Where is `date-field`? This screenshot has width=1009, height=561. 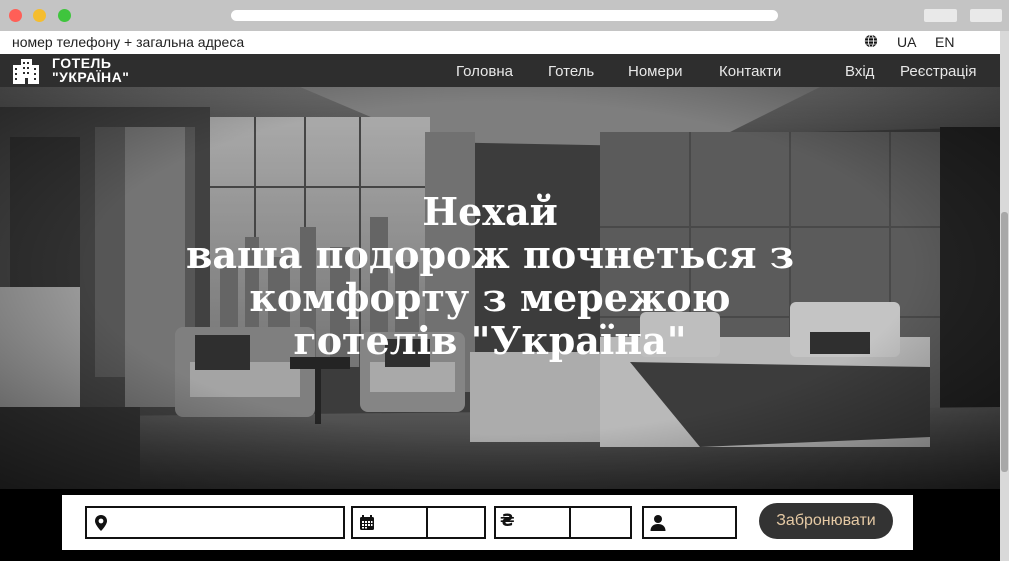
date-field is located at coordinates (418, 522).